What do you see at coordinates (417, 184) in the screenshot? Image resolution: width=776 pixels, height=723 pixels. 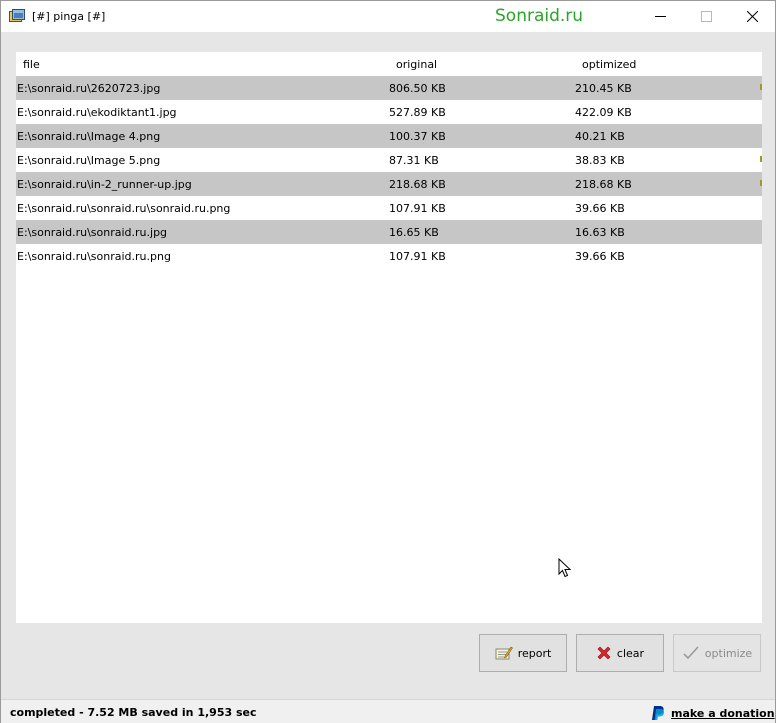 I see `cell-original: 218.68 KB` at bounding box center [417, 184].